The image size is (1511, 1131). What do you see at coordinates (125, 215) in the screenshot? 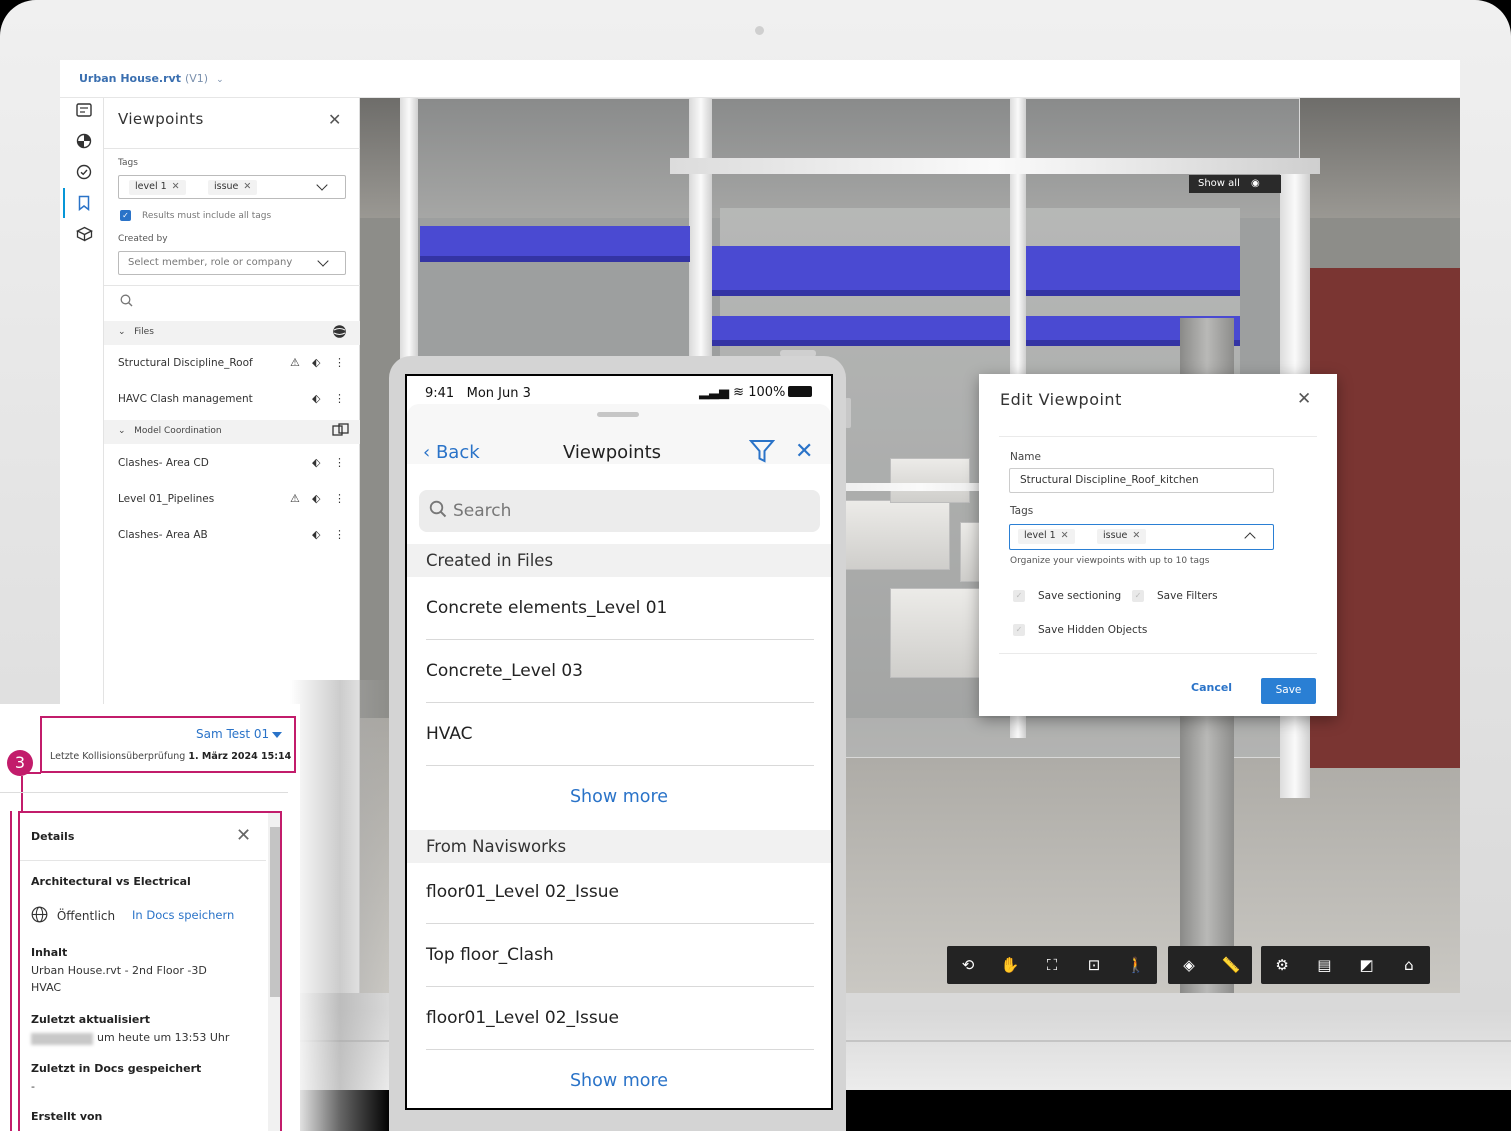
I see `checkbox-all-tags: ✓` at bounding box center [125, 215].